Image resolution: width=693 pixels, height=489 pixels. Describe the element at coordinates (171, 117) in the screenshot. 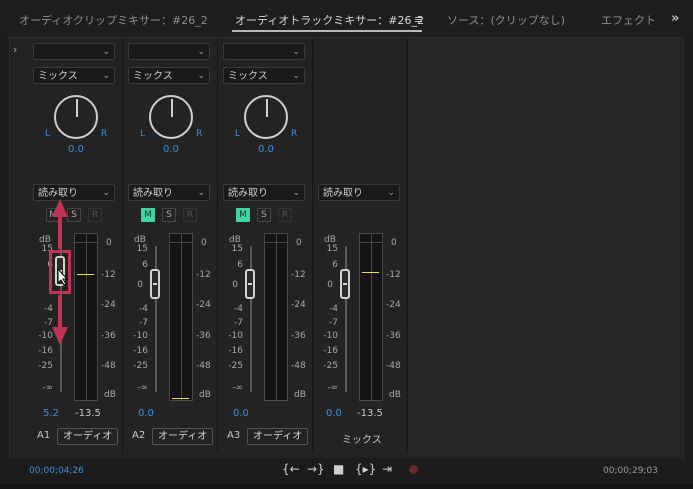

I see `pan-knob-a2` at that location.